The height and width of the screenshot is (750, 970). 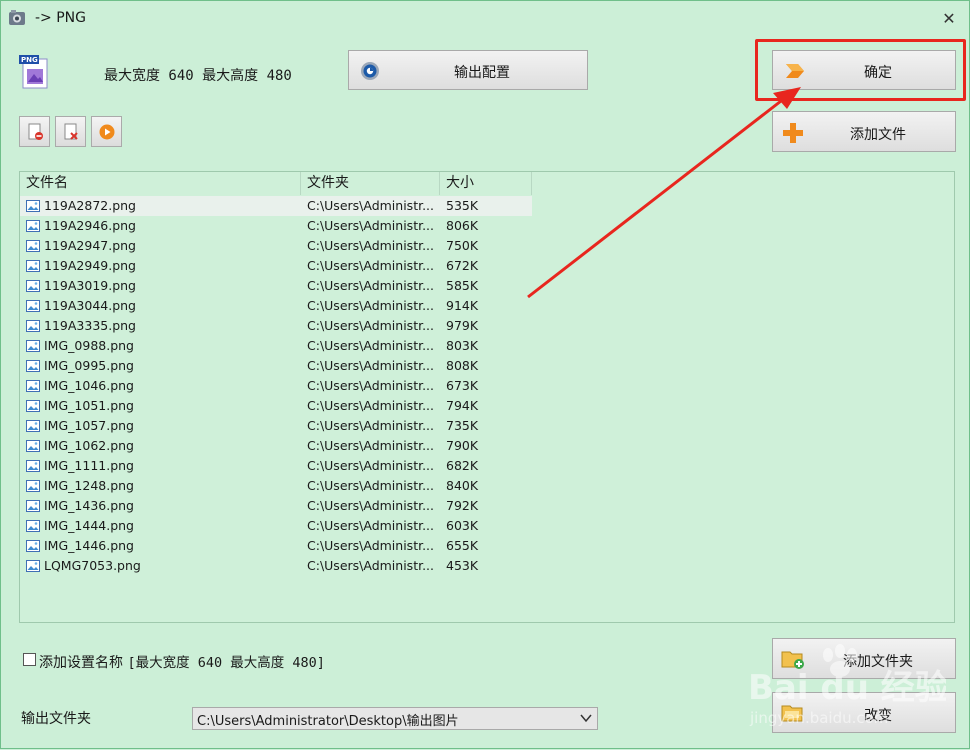 What do you see at coordinates (468, 70) in the screenshot?
I see `output-config-button: 输出配置` at bounding box center [468, 70].